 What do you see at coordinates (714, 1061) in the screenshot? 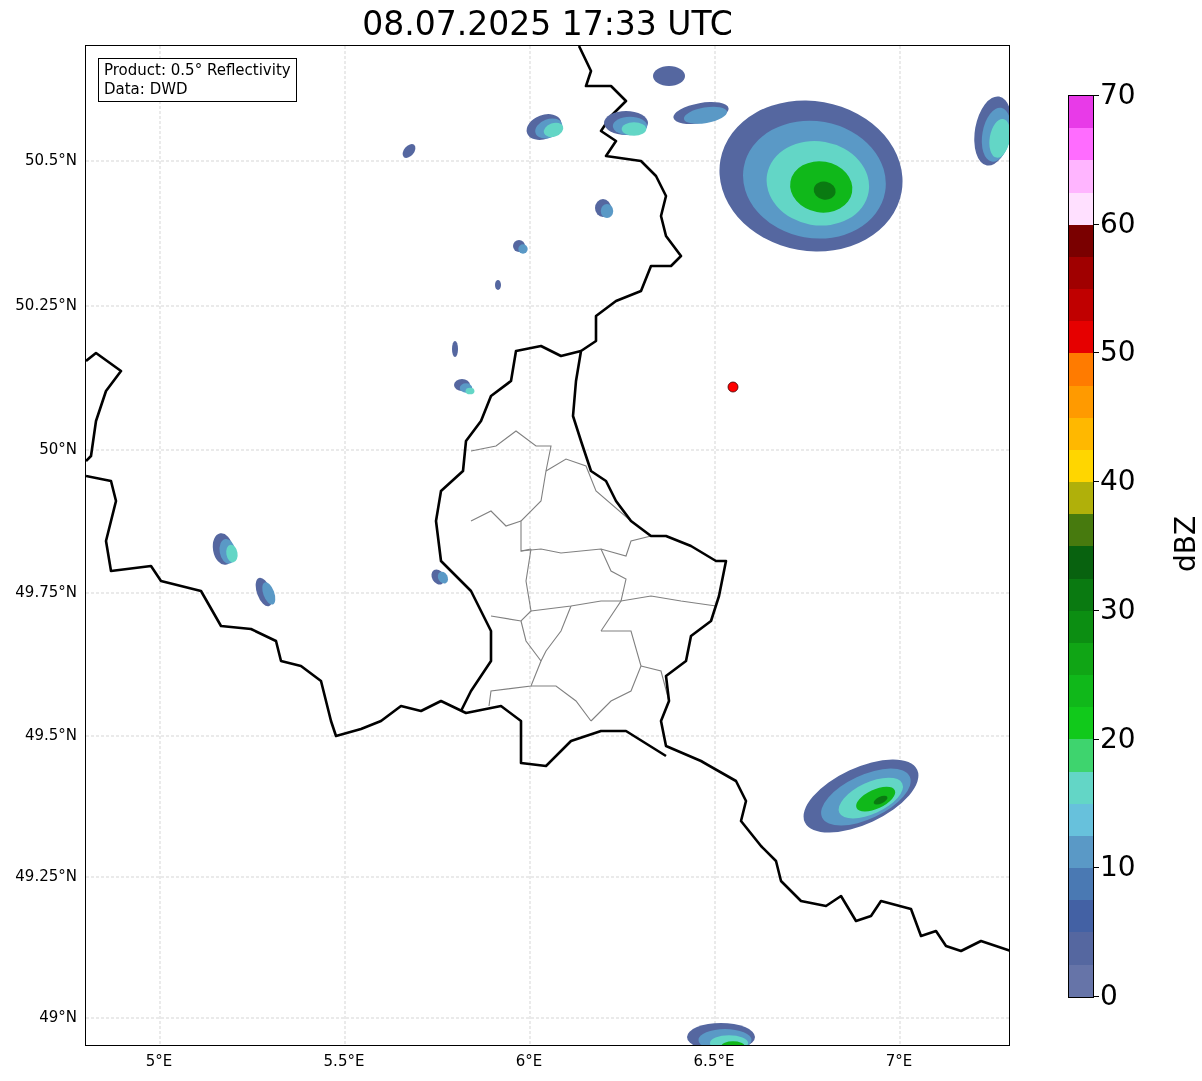
I see `axis-tick-label: 6.5°E` at bounding box center [714, 1061].